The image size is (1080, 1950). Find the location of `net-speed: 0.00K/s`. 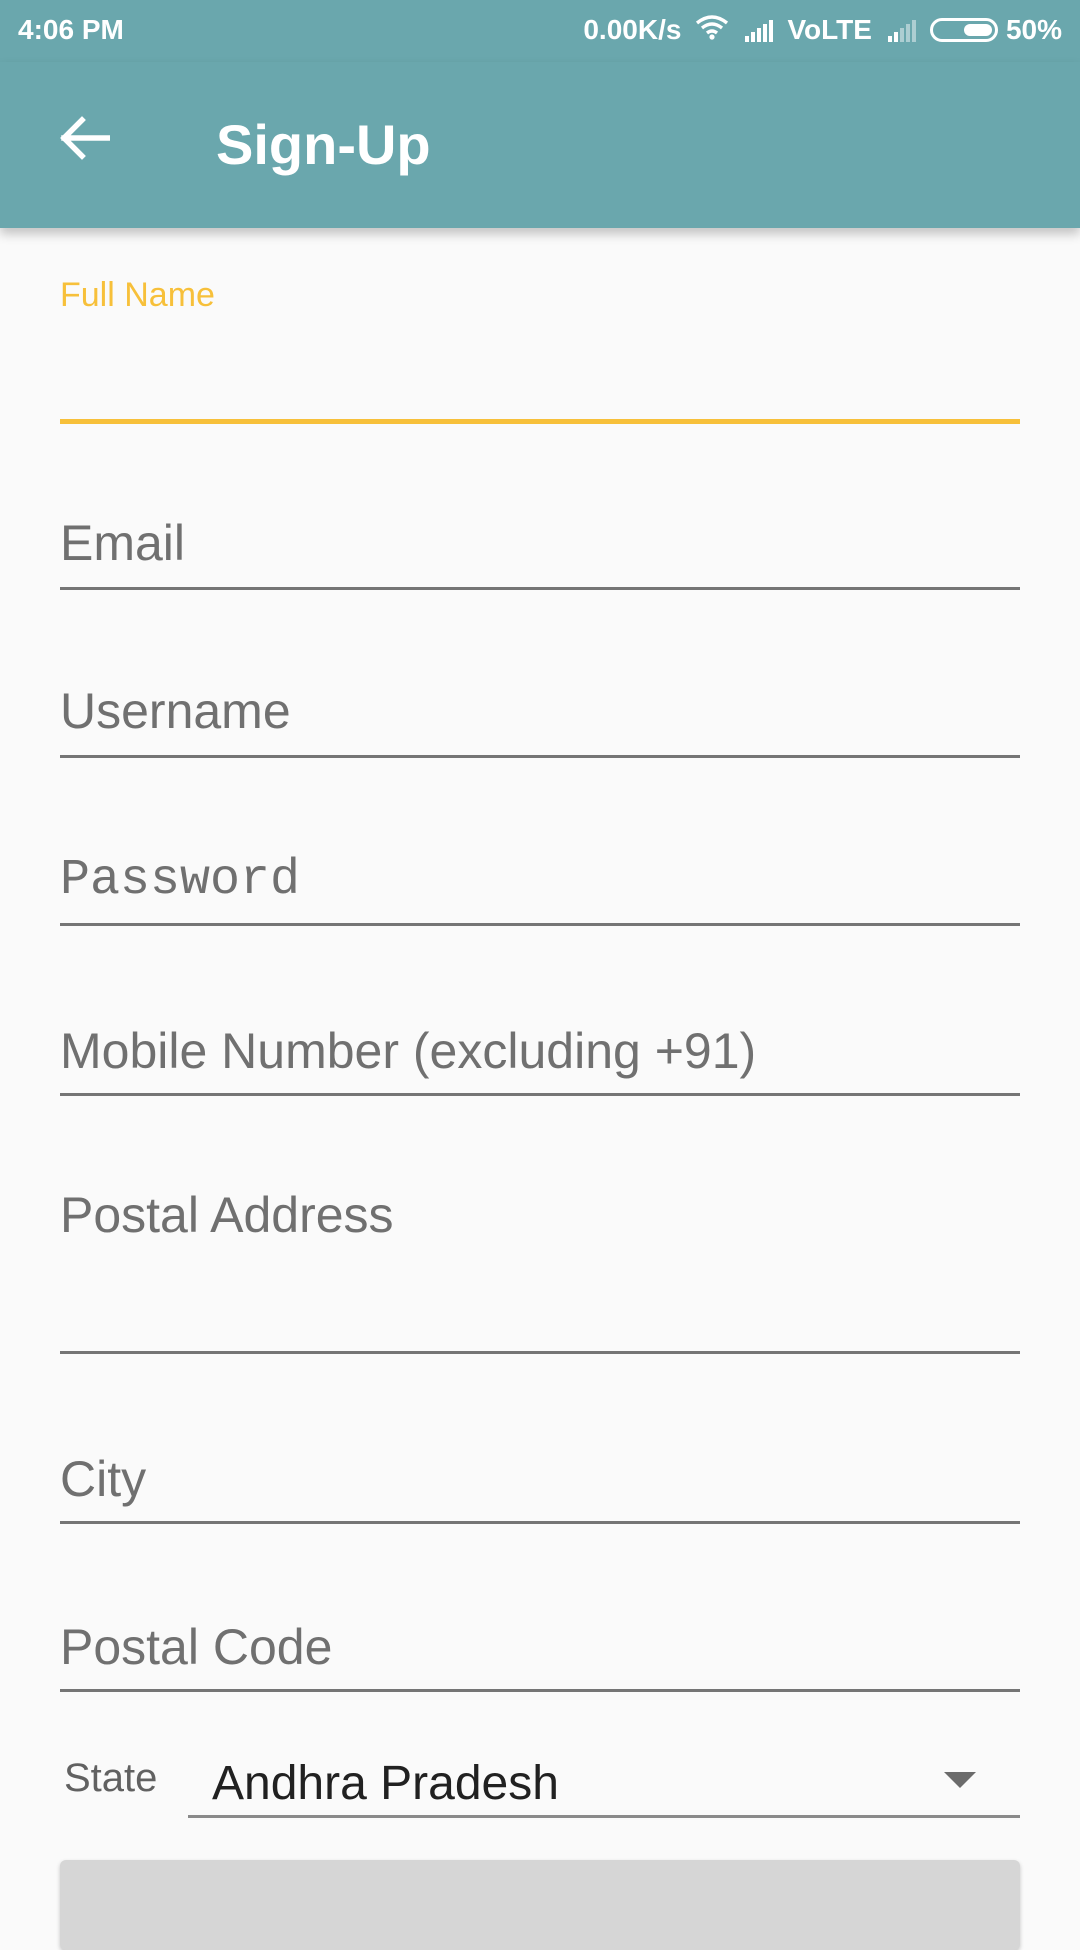

net-speed: 0.00K/s is located at coordinates (632, 29).